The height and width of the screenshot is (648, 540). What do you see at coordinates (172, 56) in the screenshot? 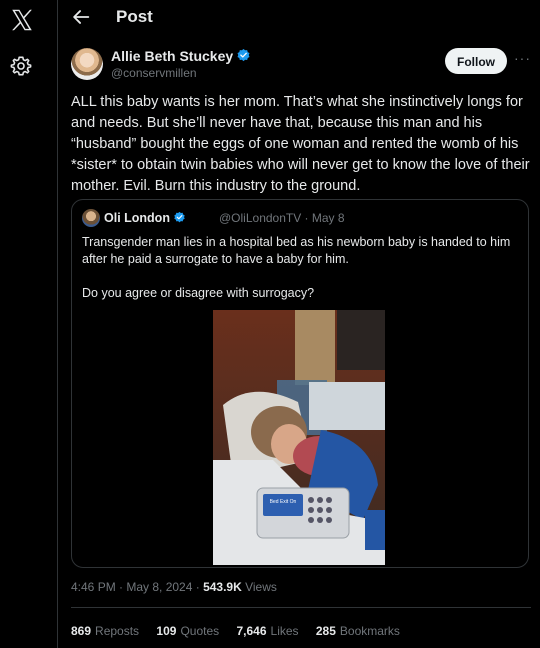
I see `author-name: Allie Beth Stuckey` at bounding box center [172, 56].